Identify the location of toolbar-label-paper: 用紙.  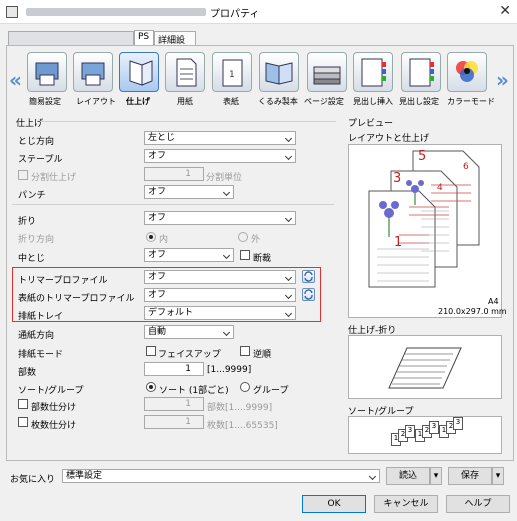
(185, 101).